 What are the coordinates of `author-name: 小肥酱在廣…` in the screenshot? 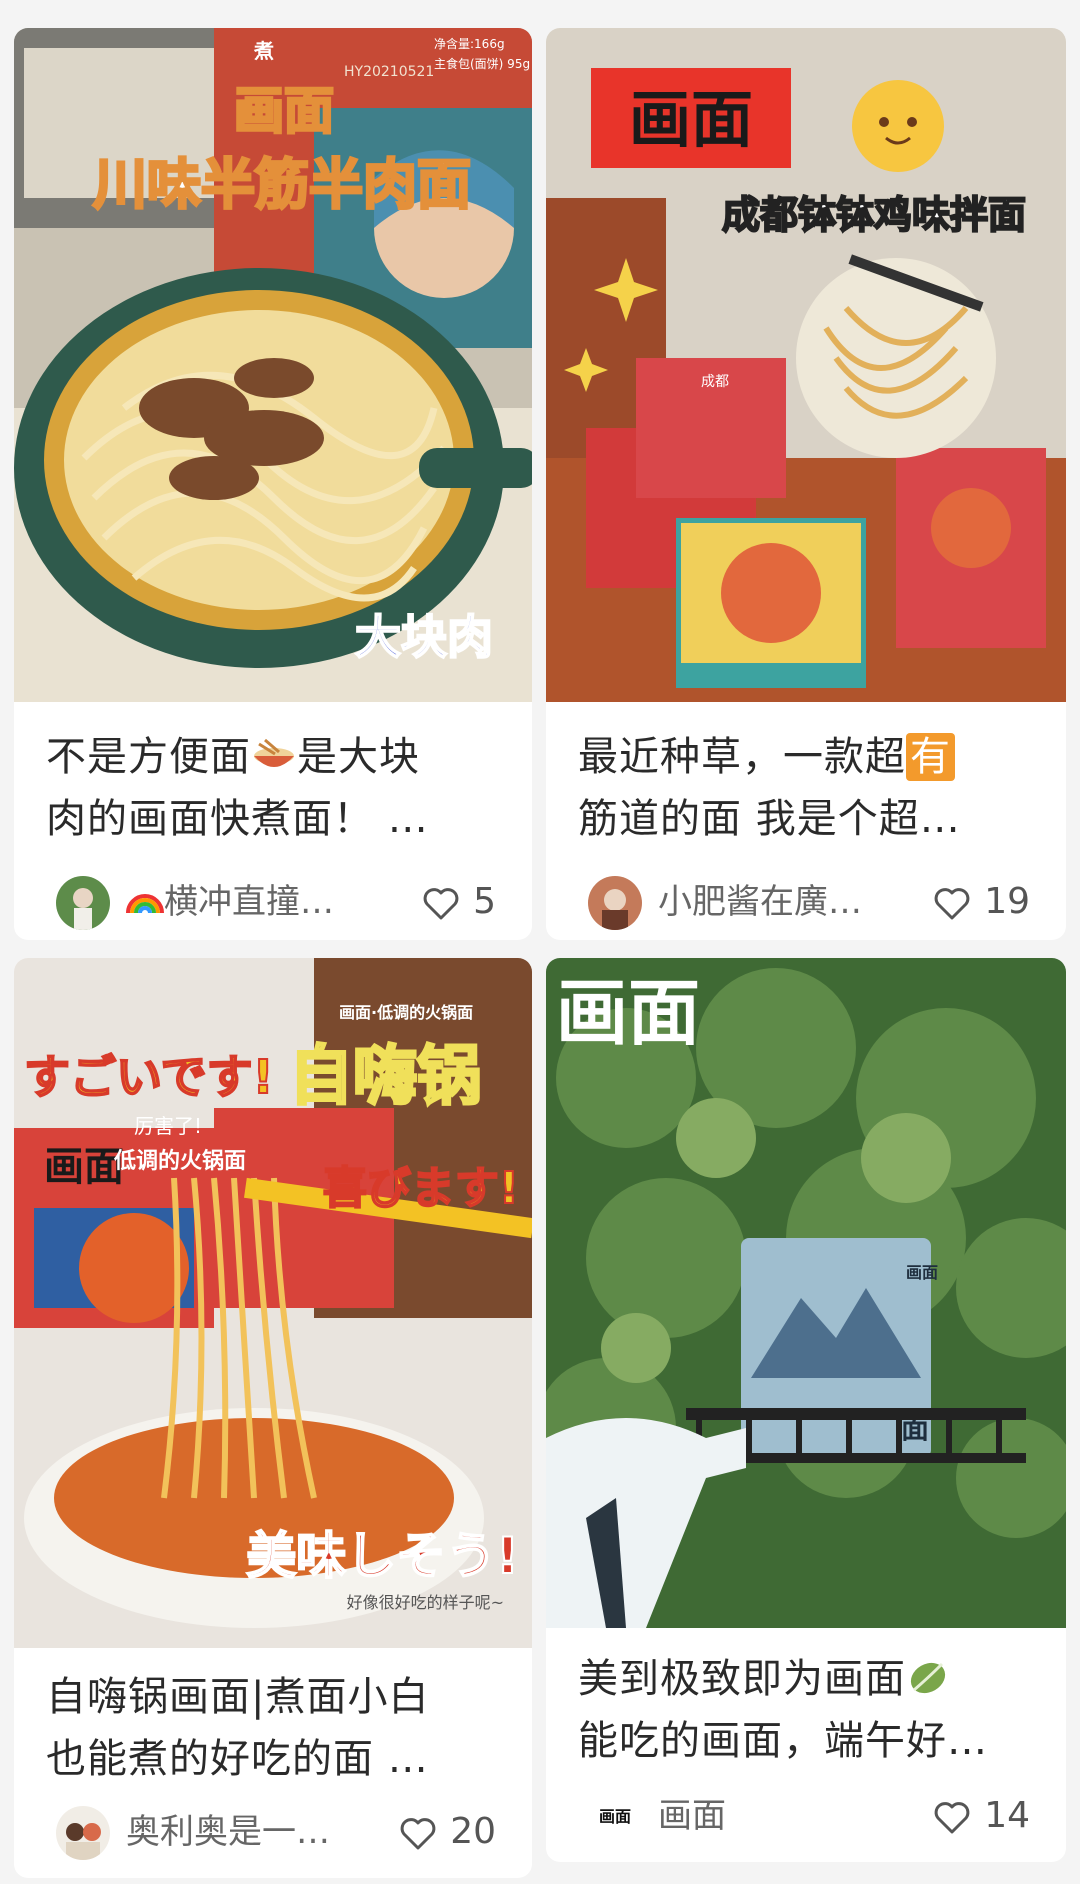 It's located at (760, 902).